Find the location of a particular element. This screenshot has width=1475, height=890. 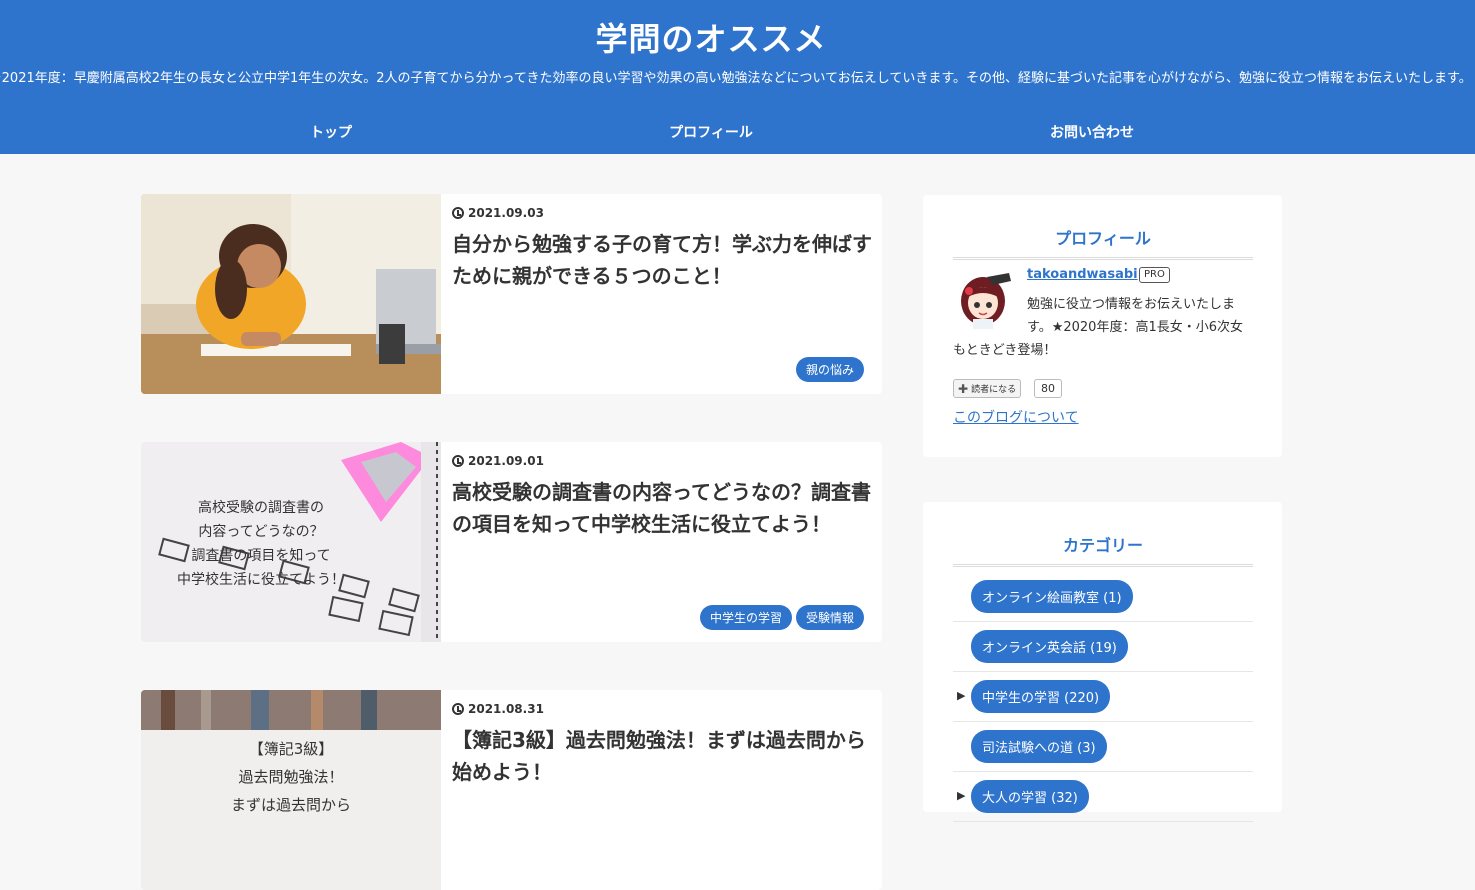

subscribe-button: ✚ 読者になる is located at coordinates (987, 388).